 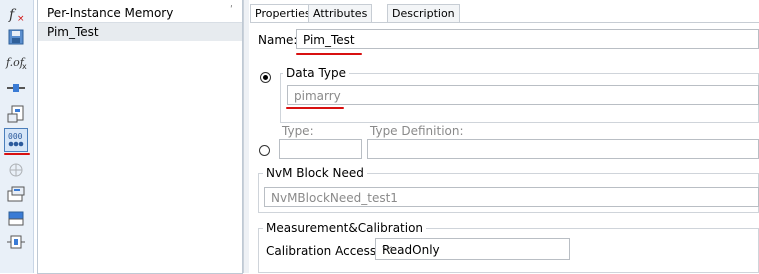 I want to click on list-item: Pim_Test, so click(x=140, y=32).